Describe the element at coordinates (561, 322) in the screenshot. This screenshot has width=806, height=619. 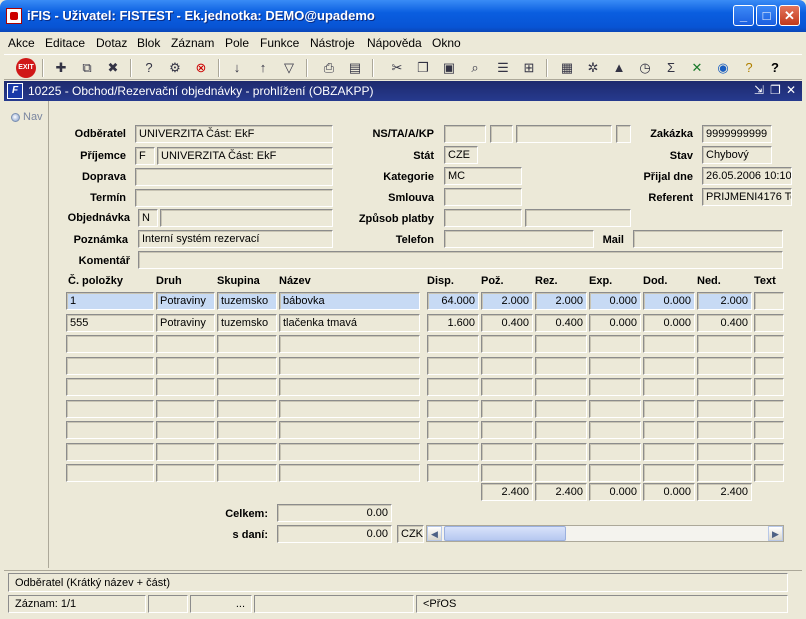
I see `cell-rez: 0.400` at that location.